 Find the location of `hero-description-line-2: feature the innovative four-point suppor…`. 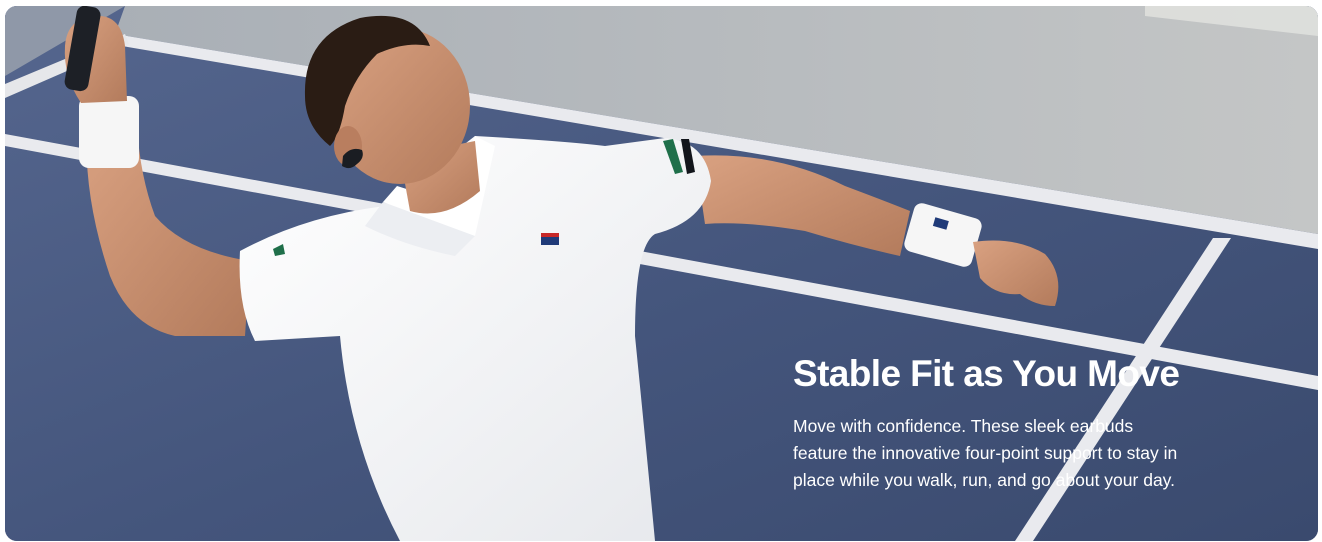

hero-description-line-2: feature the innovative four-point suppor… is located at coordinates (985, 453).